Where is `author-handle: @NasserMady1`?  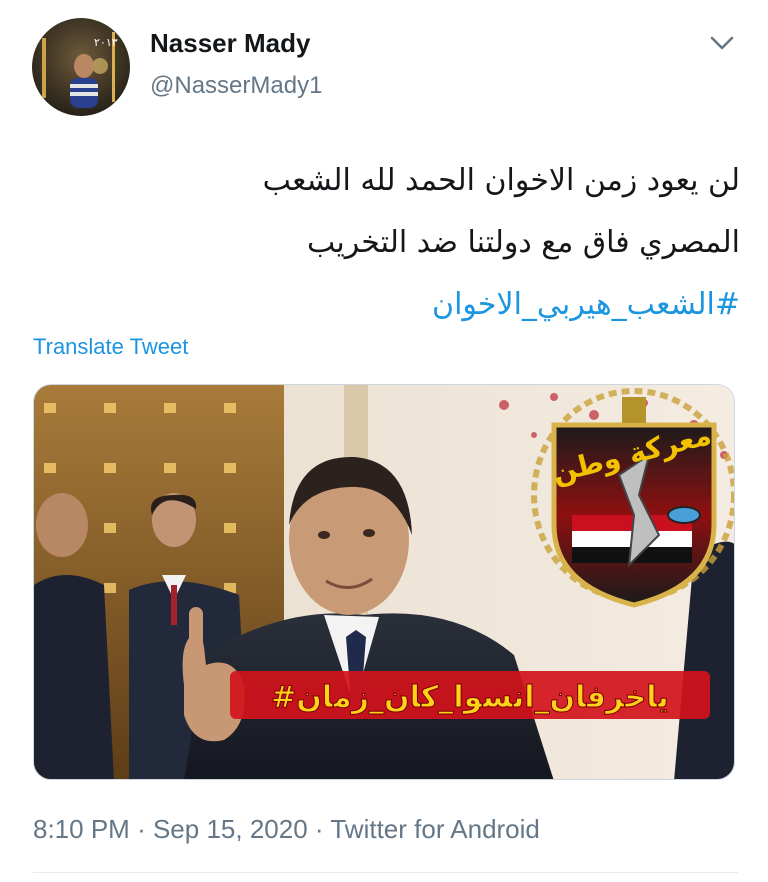 author-handle: @NasserMady1 is located at coordinates (236, 86).